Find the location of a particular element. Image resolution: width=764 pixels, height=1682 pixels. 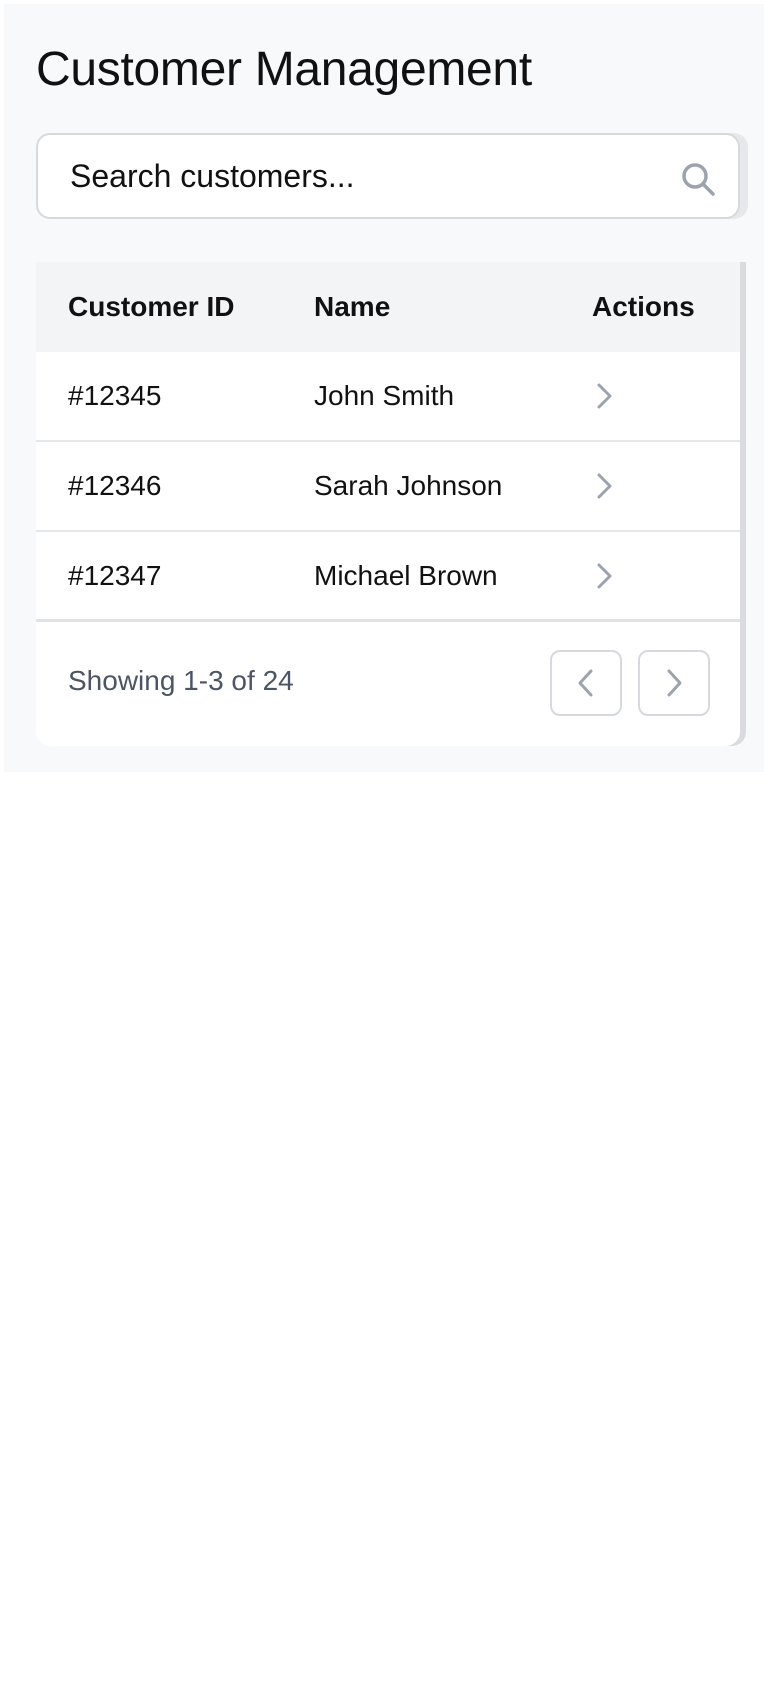

chevron-left-icon is located at coordinates (585, 683).